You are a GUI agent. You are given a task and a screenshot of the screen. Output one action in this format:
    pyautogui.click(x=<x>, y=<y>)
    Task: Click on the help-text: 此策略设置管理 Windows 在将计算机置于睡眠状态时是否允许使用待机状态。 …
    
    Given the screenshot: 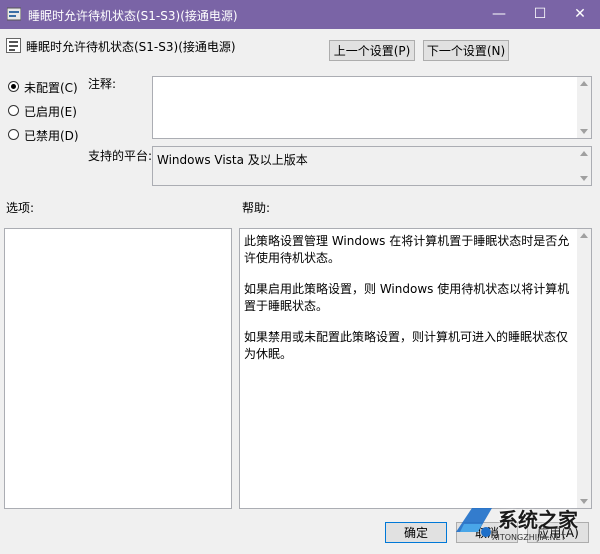 What is the action you would take?
    pyautogui.click(x=407, y=305)
    